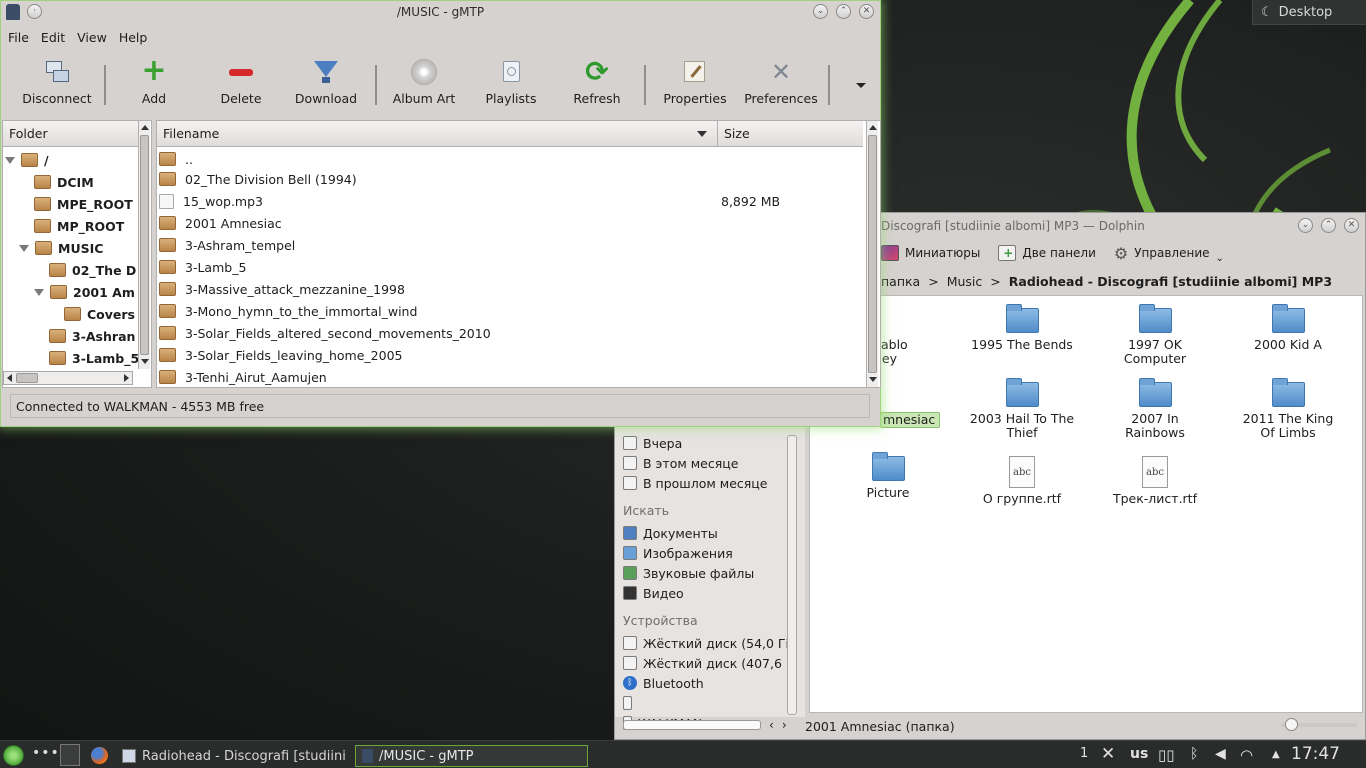 The image size is (1366, 768). What do you see at coordinates (1288, 409) in the screenshot?
I see `folder-item: 2011 The King Of Limbs` at bounding box center [1288, 409].